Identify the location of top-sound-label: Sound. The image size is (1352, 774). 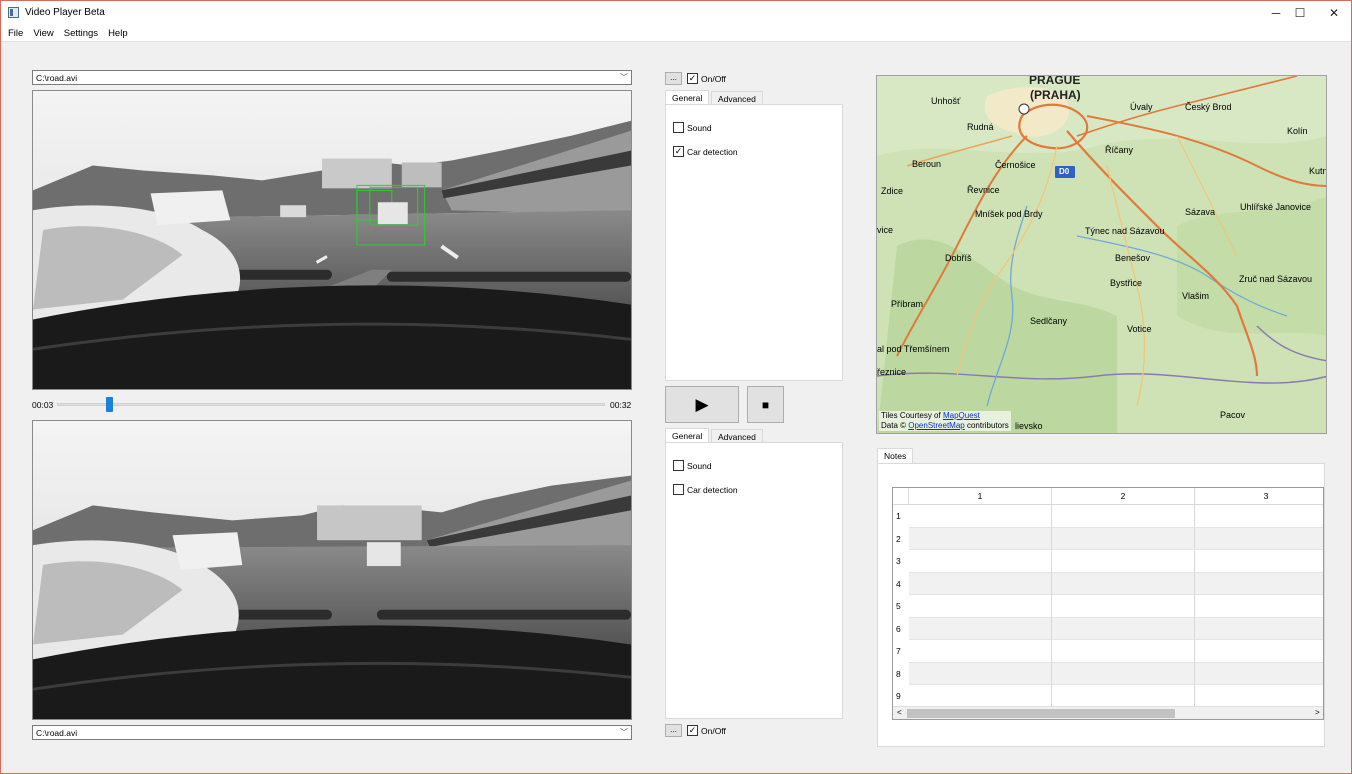
(699, 128).